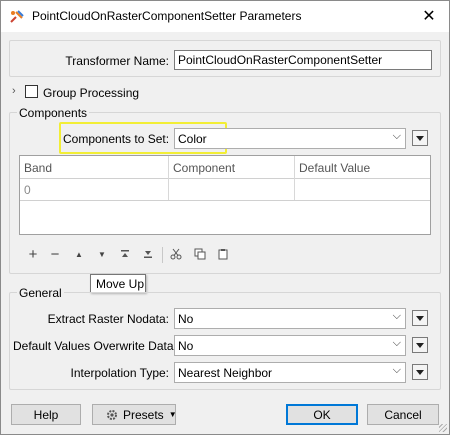 The height and width of the screenshot is (435, 450). I want to click on components-heading: Components, so click(53, 113).